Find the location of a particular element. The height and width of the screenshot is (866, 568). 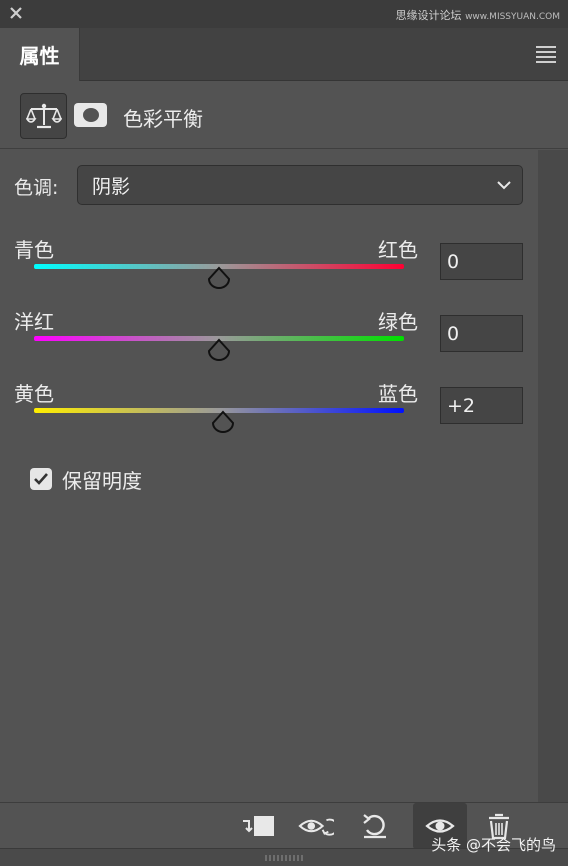

slider-right-label: 绿色 is located at coordinates (398, 322).